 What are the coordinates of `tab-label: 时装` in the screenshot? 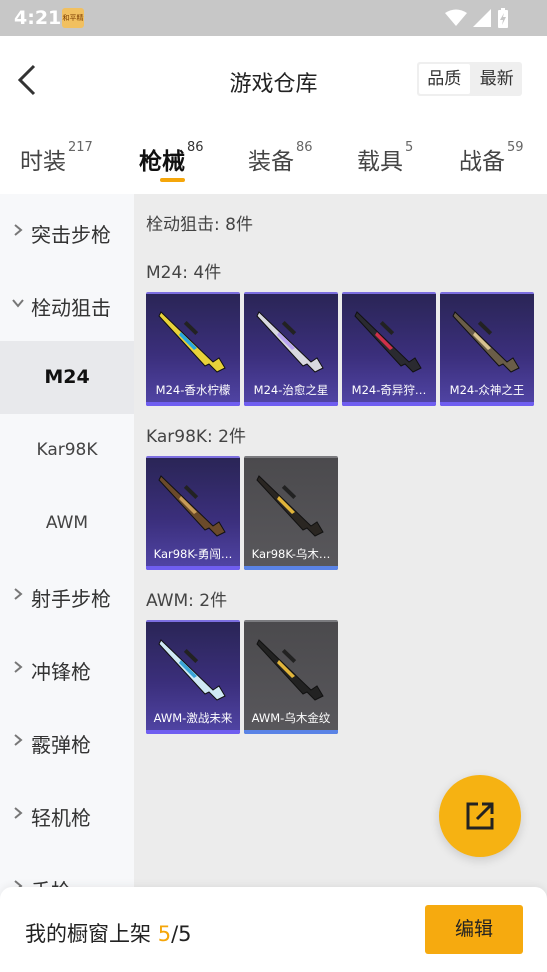 It's located at (43, 162).